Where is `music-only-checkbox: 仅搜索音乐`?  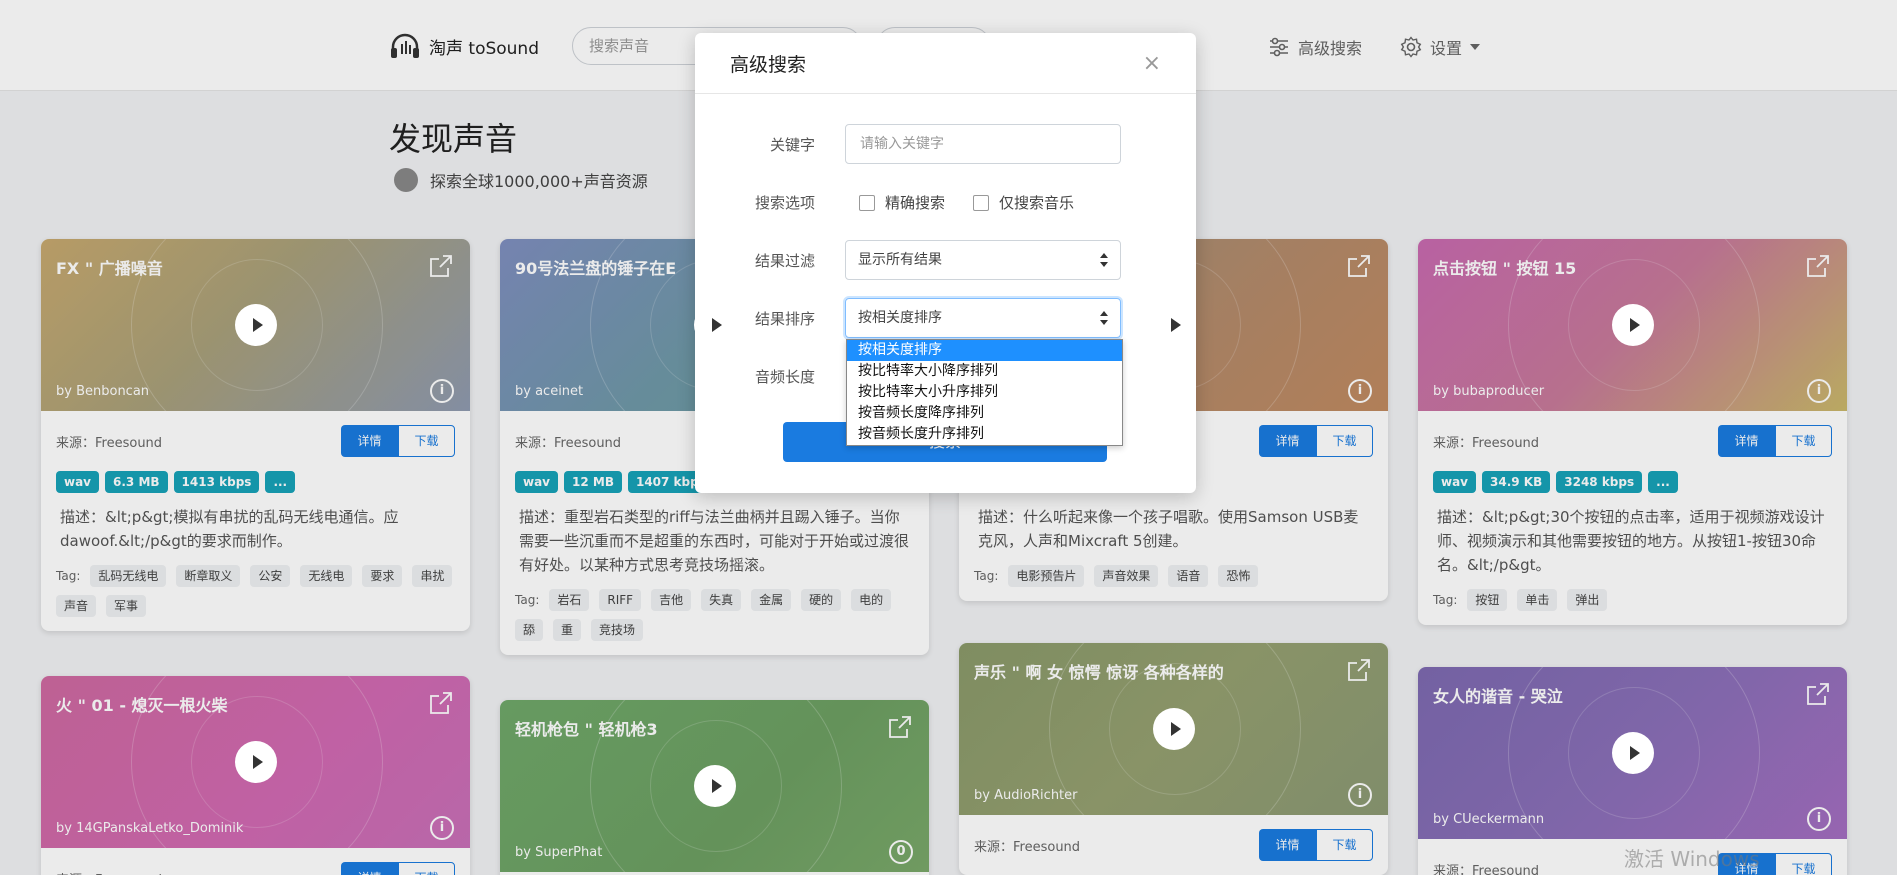
music-only-checkbox: 仅搜索音乐 is located at coordinates (1023, 202).